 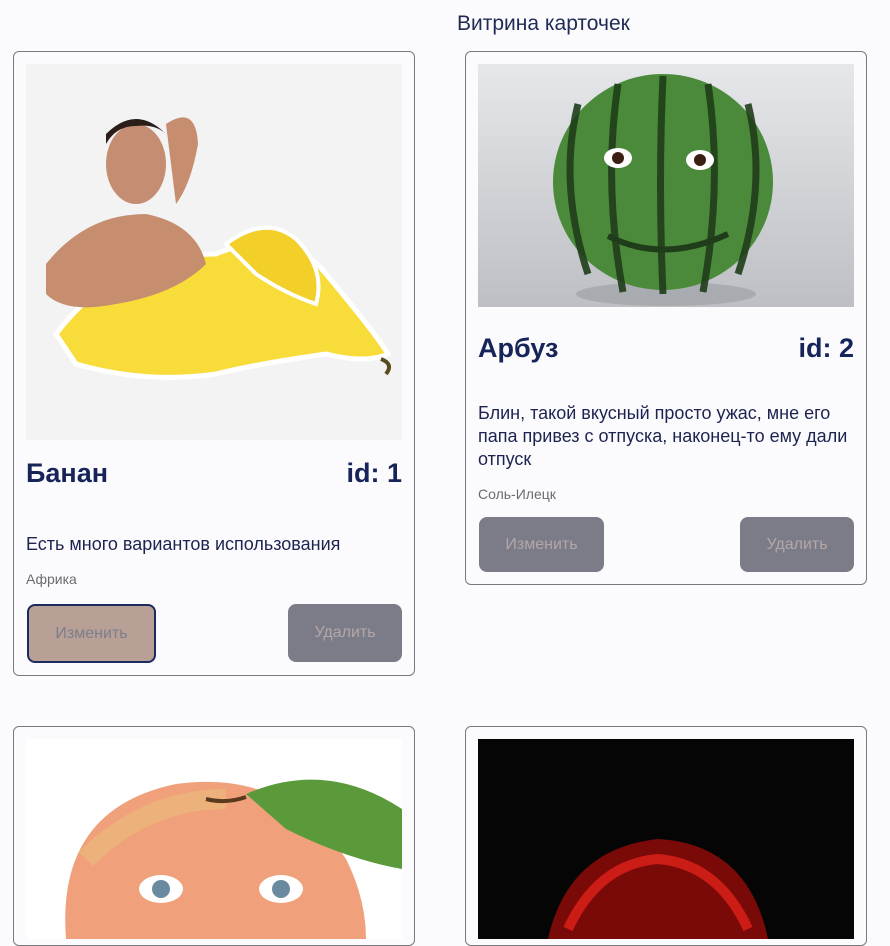 I want to click on card-id: id: 2, so click(x=826, y=348).